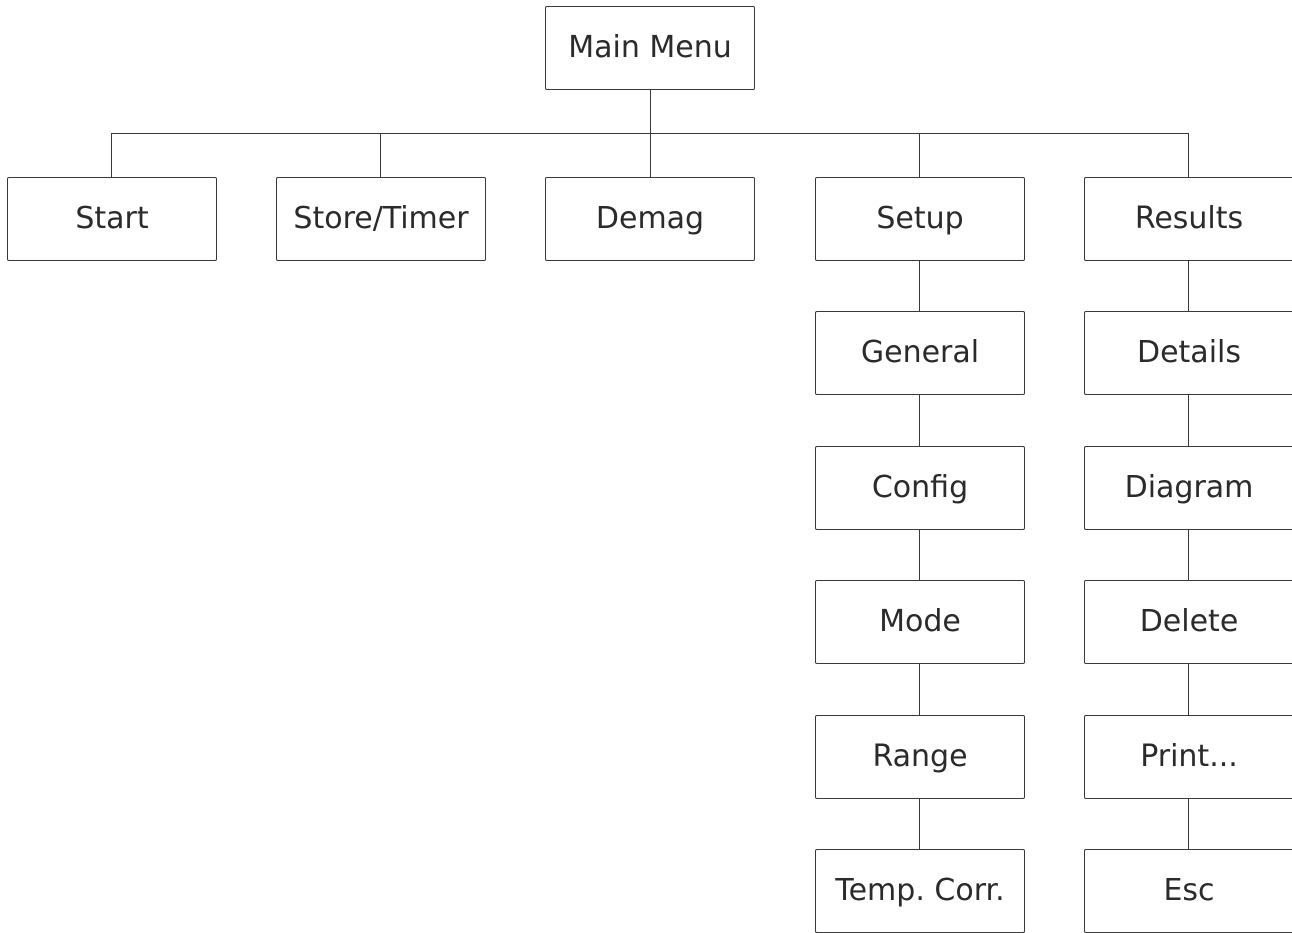 Image resolution: width=1292 pixels, height=933 pixels. I want to click on results-delete-node: Delete, so click(1188, 622).